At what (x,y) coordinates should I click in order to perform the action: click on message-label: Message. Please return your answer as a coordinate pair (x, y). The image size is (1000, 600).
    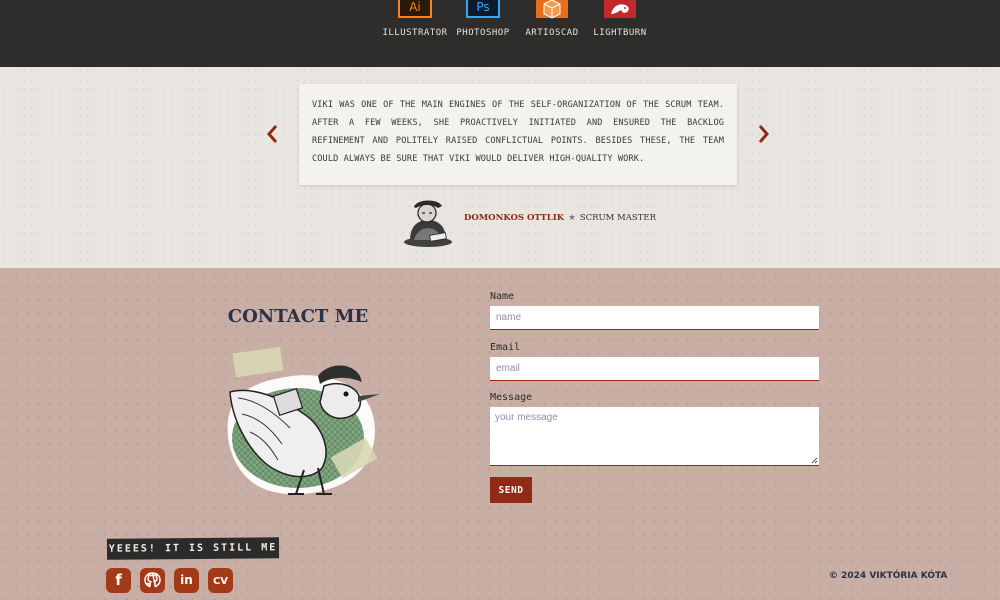
    Looking at the image, I should click on (511, 397).